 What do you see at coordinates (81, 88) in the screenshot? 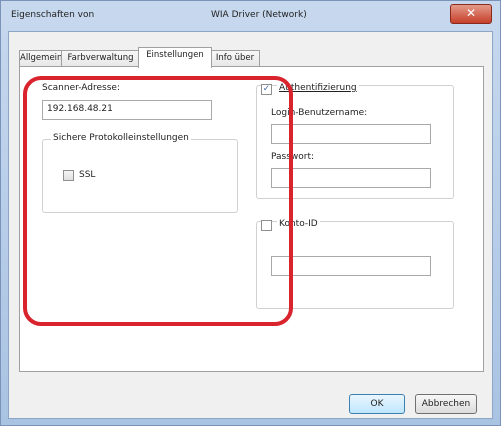
I see `scanner-address-label: Scanner-Adresse:` at bounding box center [81, 88].